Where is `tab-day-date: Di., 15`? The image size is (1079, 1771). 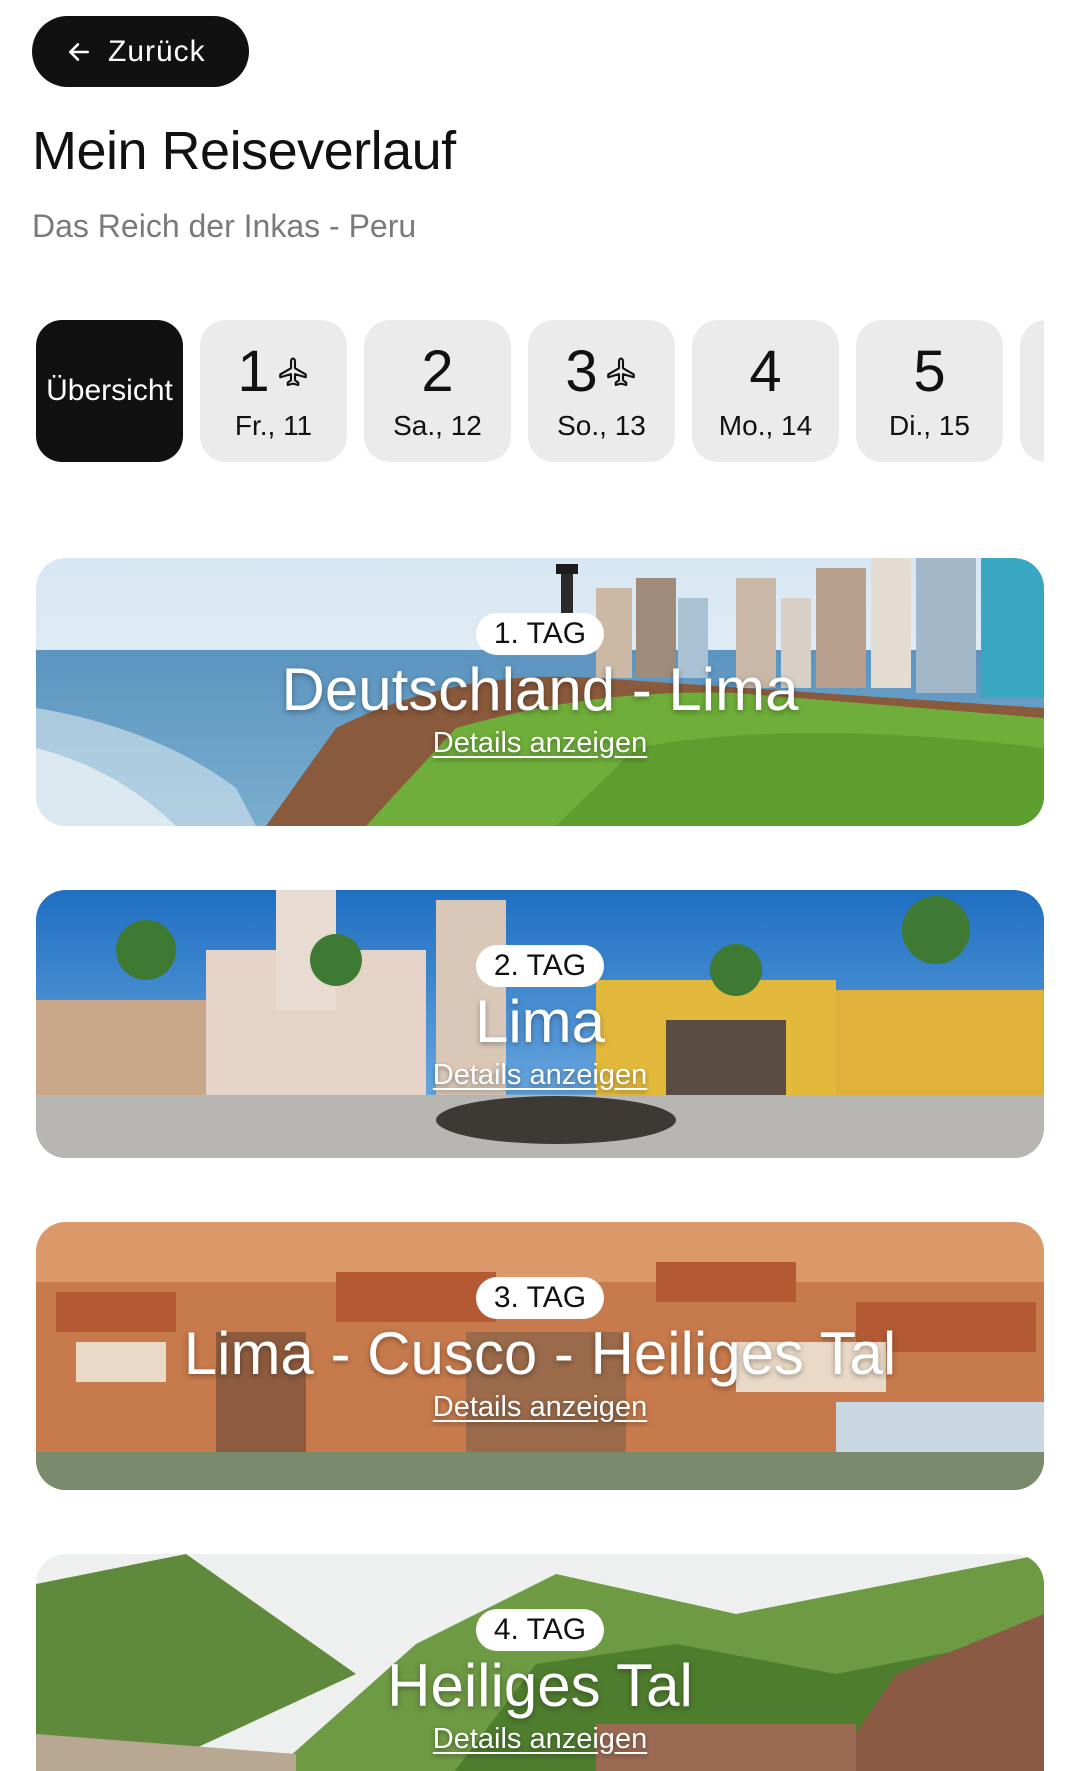 tab-day-date: Di., 15 is located at coordinates (929, 425).